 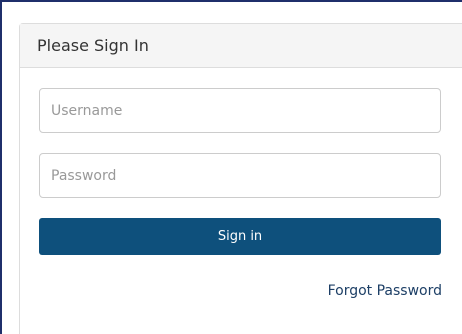 What do you see at coordinates (93, 45) in the screenshot?
I see `panel-title: Please Sign In` at bounding box center [93, 45].